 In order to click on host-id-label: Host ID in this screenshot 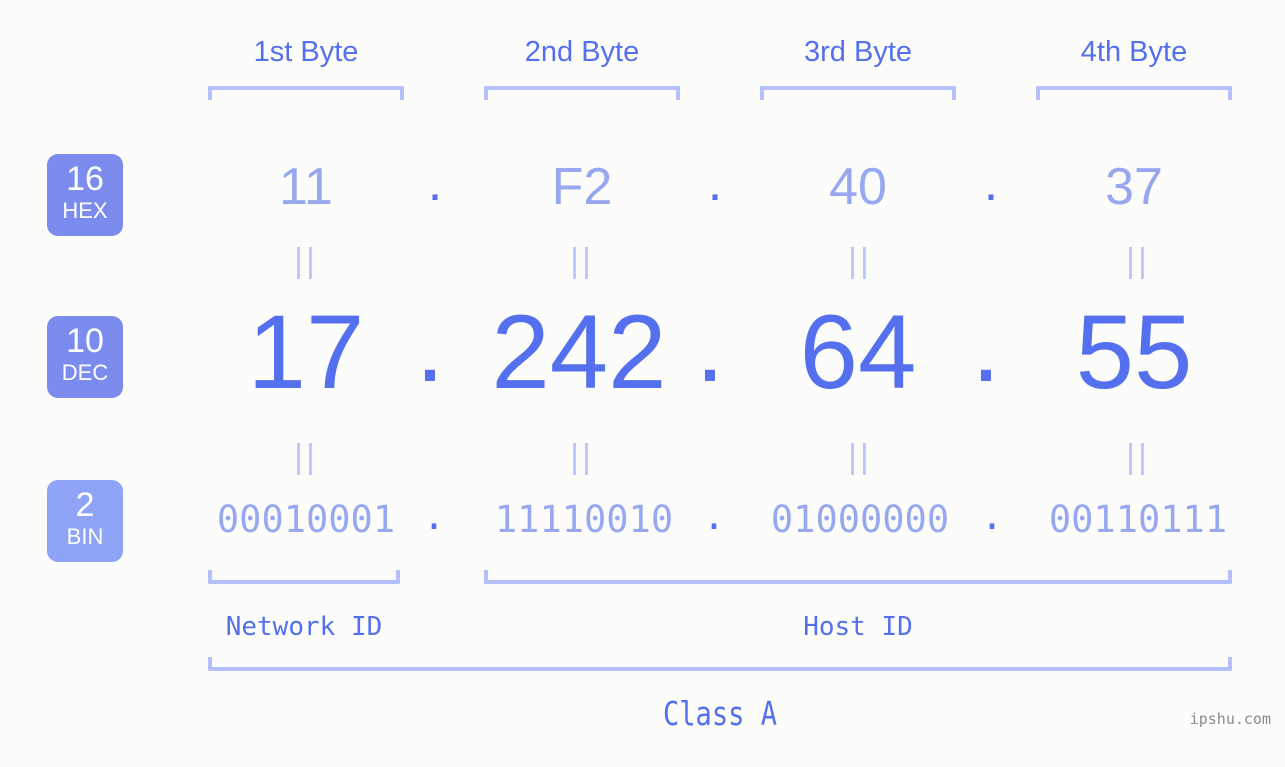, I will do `click(858, 627)`.